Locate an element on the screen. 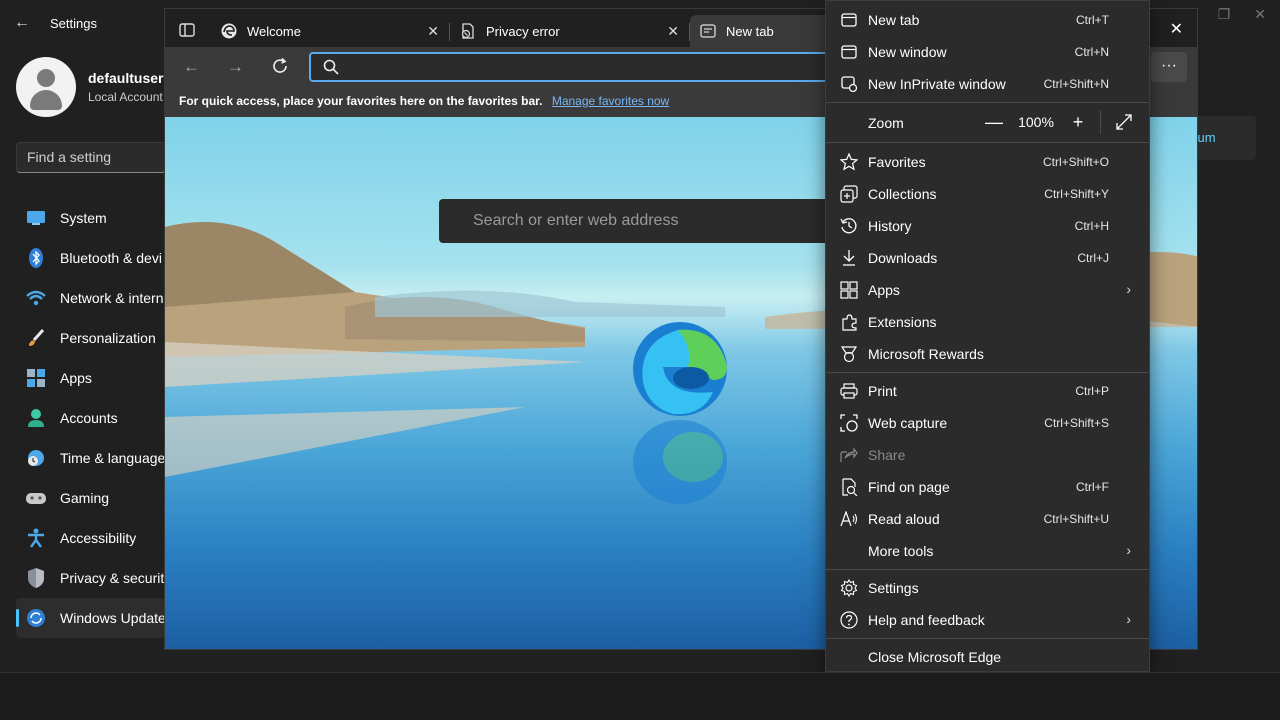 This screenshot has width=1280, height=720. tab-welcome: Welcome ✕ is located at coordinates (330, 31).